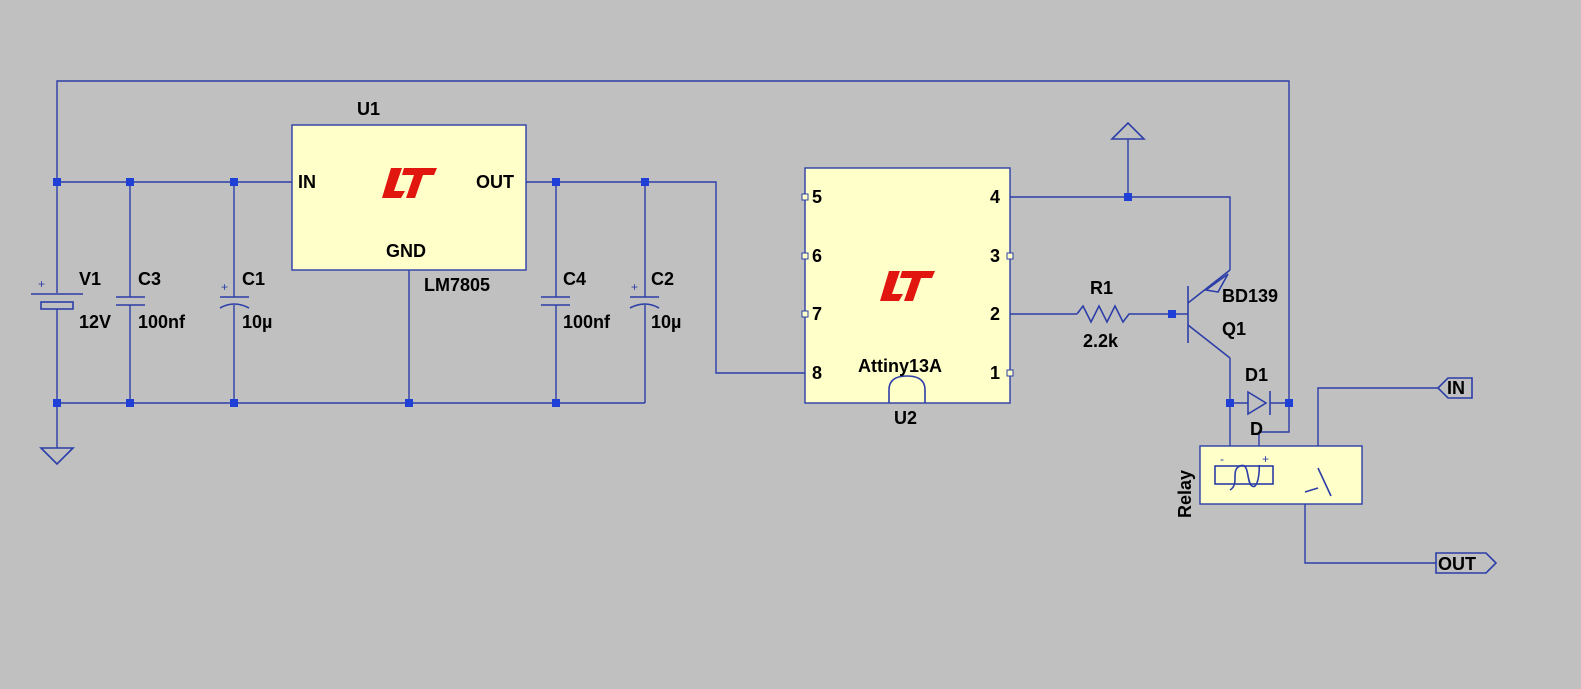  What do you see at coordinates (900, 366) in the screenshot?
I see `u2-part-label: Attiny13A` at bounding box center [900, 366].